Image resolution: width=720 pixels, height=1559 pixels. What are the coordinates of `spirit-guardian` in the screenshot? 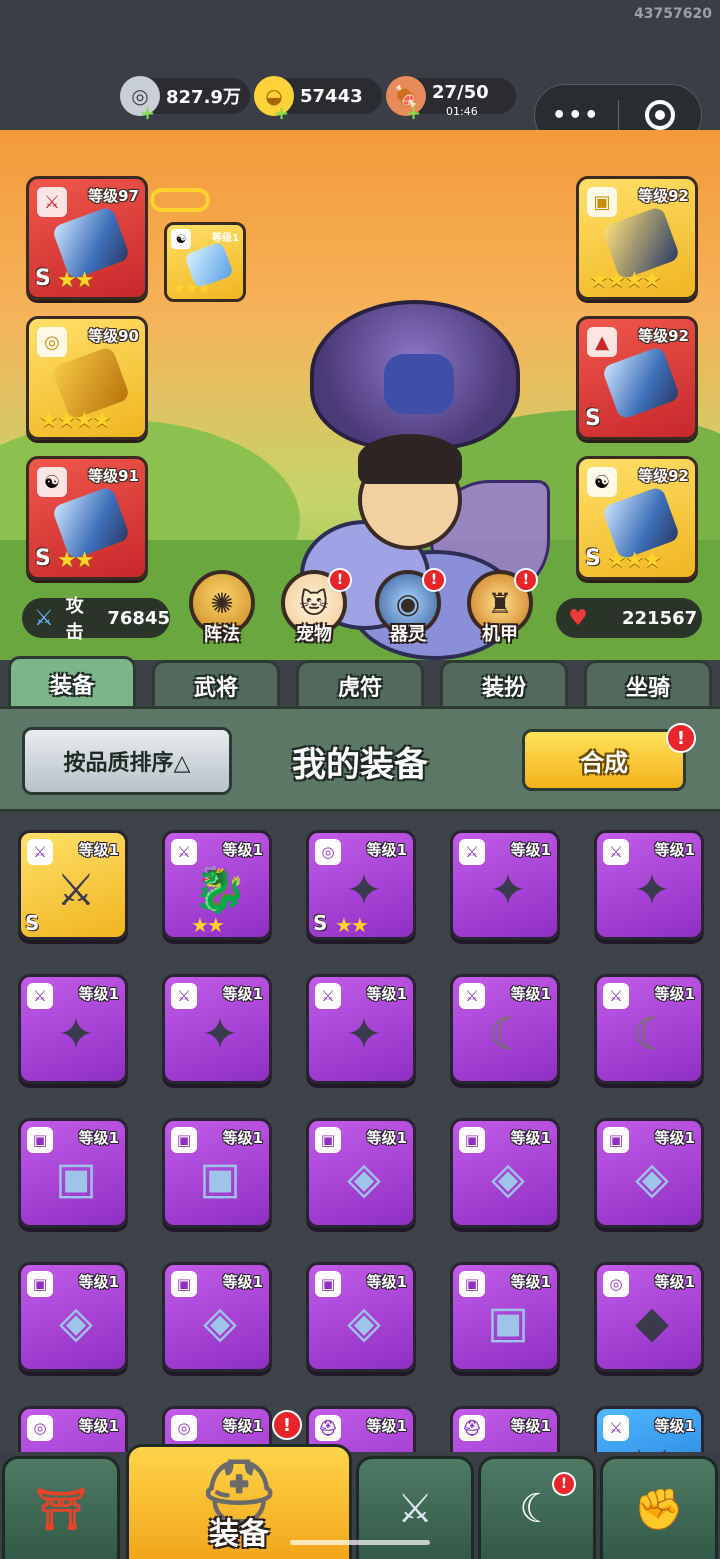 It's located at (415, 375).